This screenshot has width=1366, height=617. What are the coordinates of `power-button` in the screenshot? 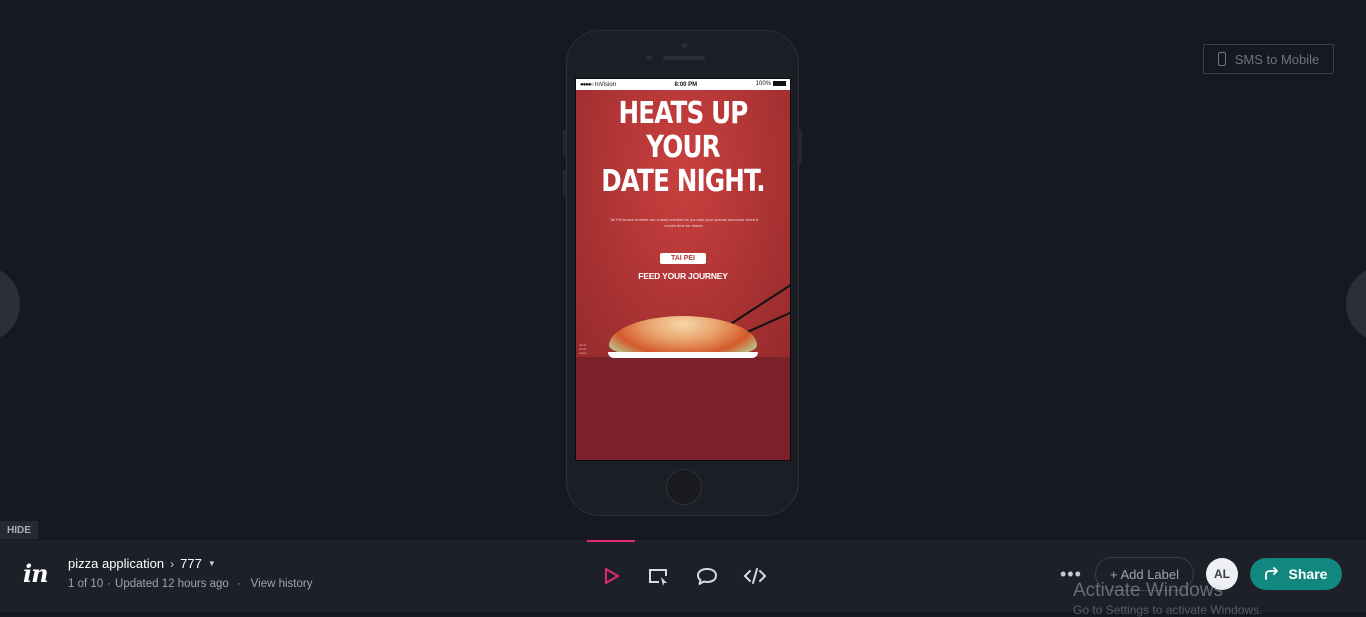 It's located at (800, 147).